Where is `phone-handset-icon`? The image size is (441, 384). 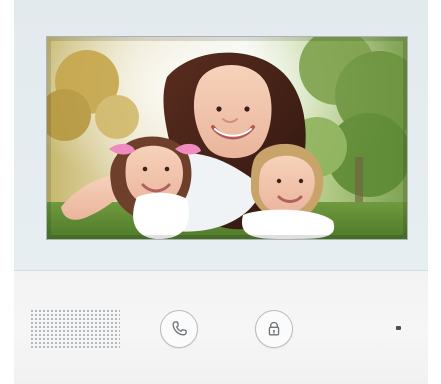
phone-handset-icon is located at coordinates (179, 328).